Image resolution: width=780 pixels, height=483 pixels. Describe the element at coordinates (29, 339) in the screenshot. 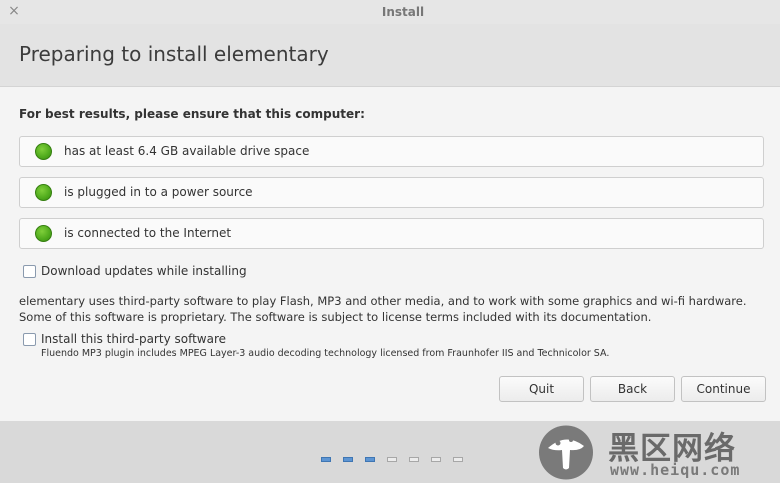

I see `third-party-checkbox` at that location.